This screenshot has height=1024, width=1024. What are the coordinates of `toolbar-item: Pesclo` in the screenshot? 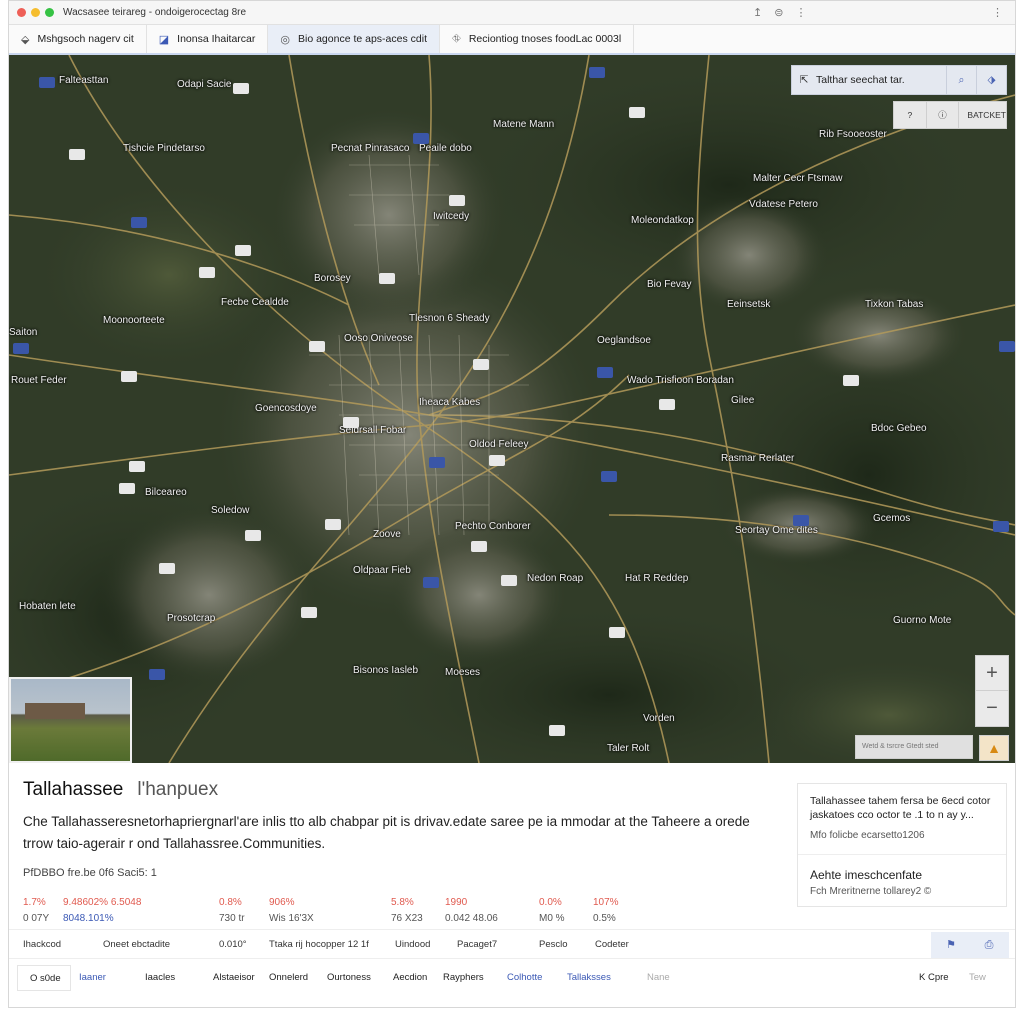 It's located at (553, 944).